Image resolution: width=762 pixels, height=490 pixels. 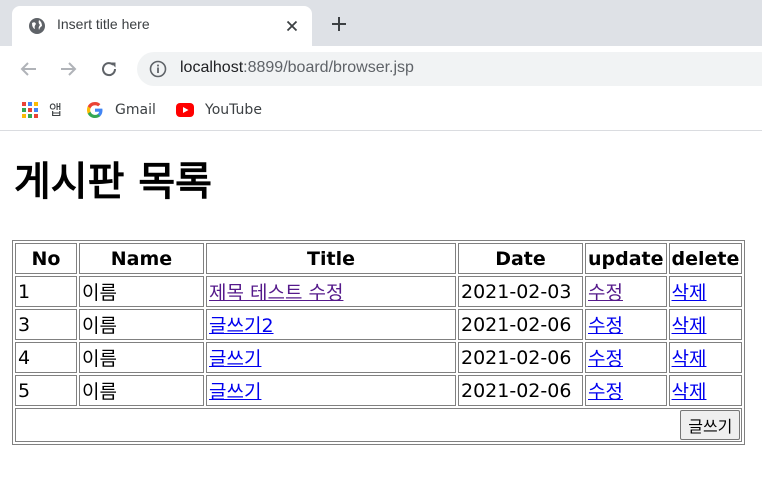 I want to click on info-icon, so click(x=158, y=69).